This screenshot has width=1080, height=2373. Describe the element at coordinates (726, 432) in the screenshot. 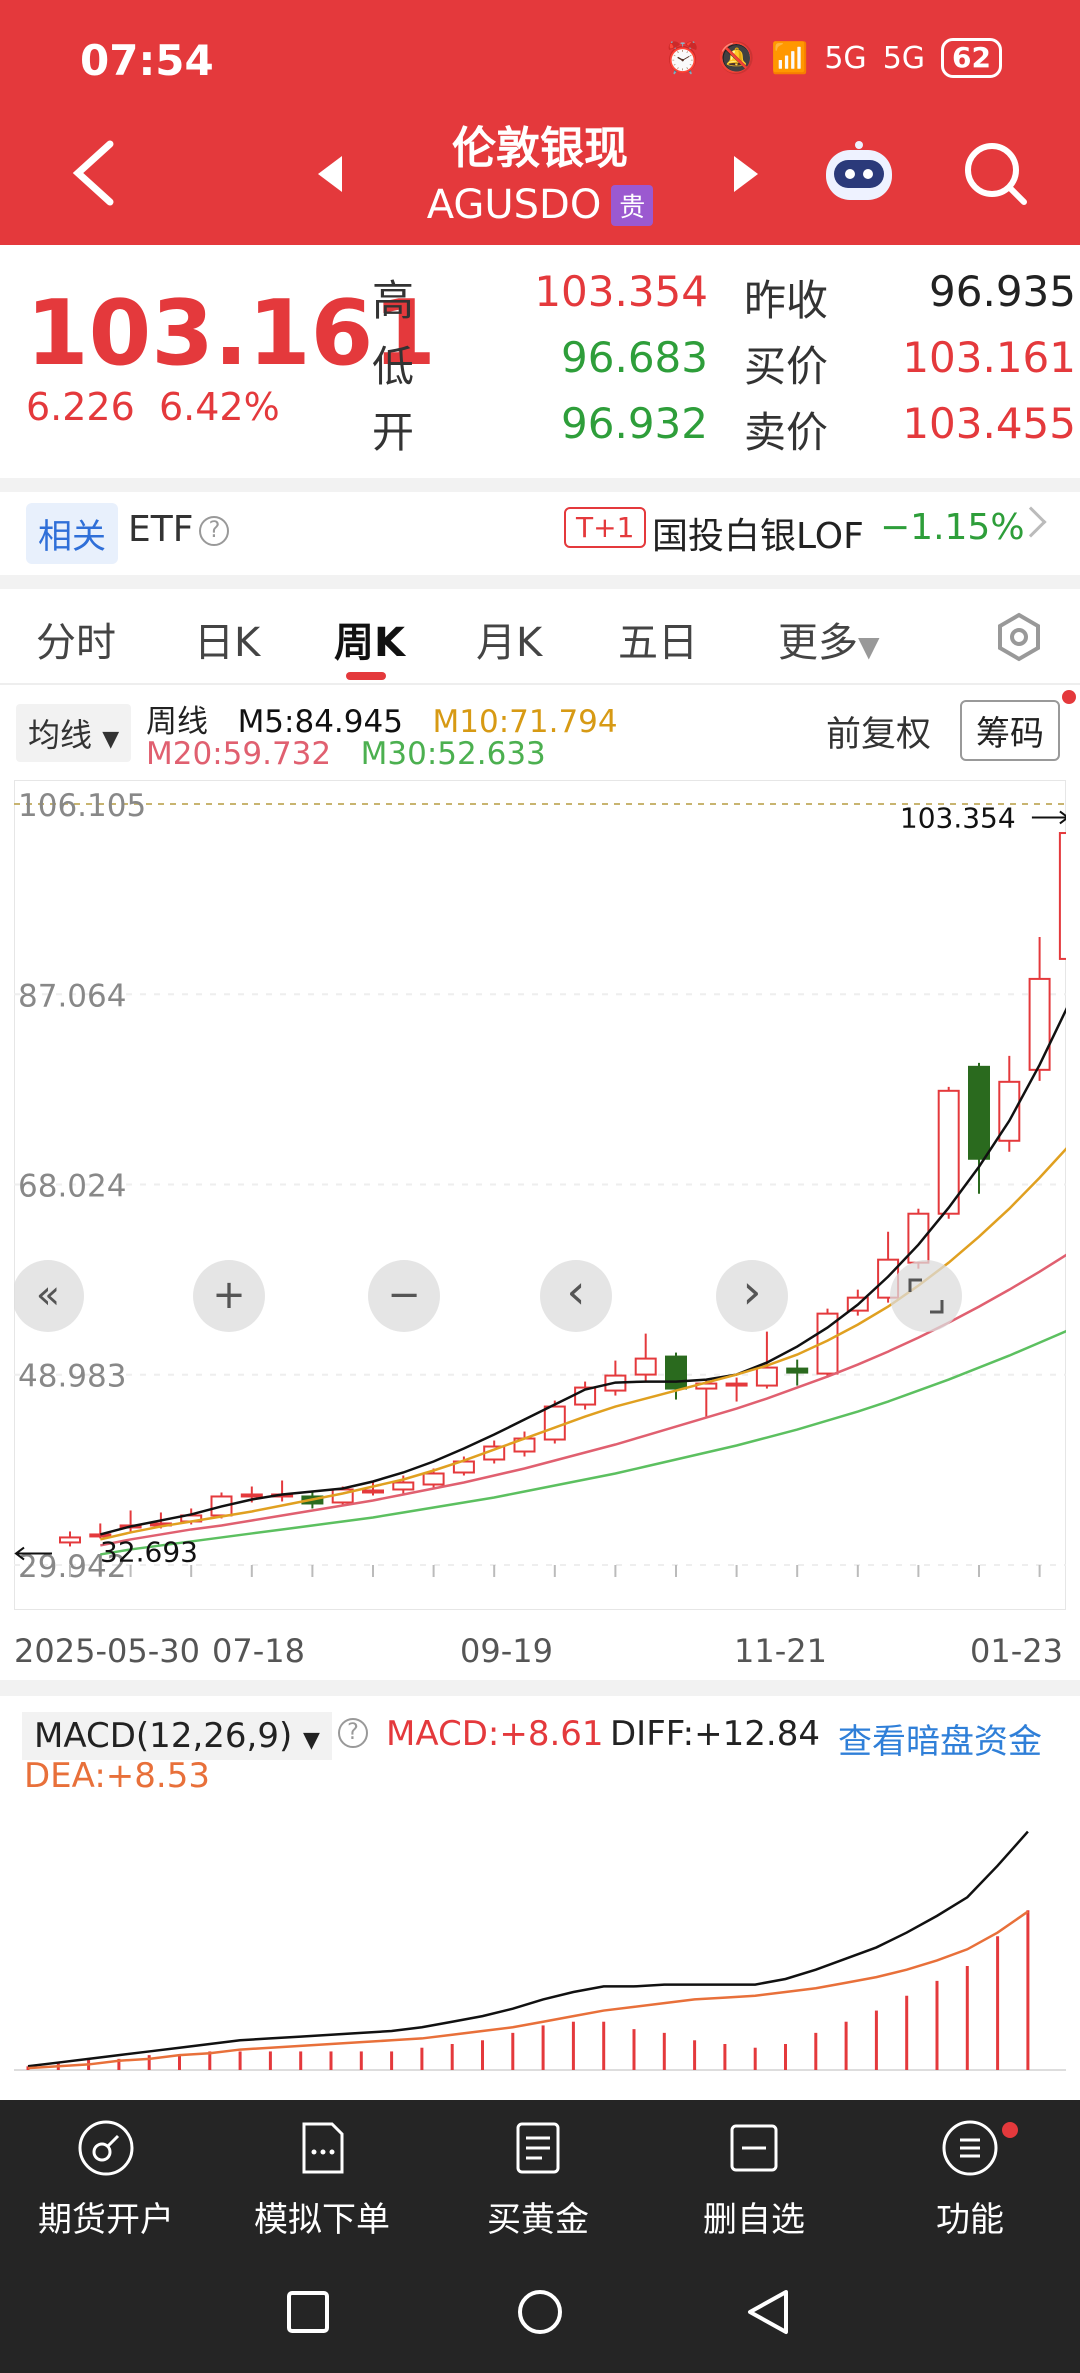

I see `quote-row: 开 96.932 卖价 103.455` at that location.